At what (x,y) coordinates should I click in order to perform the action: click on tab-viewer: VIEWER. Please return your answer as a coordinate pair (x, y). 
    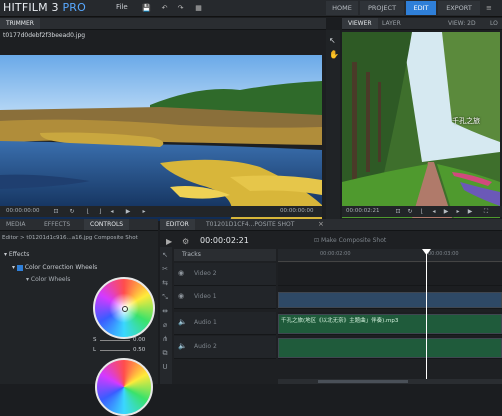
    Looking at the image, I should click on (360, 23).